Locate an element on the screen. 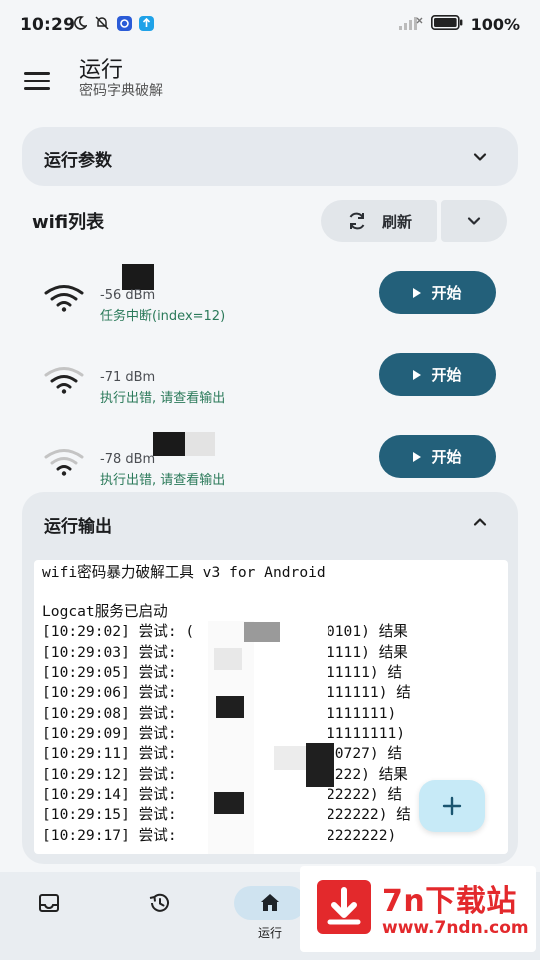 The image size is (540, 960). page-subtitle: 密码字典破解 is located at coordinates (121, 91).